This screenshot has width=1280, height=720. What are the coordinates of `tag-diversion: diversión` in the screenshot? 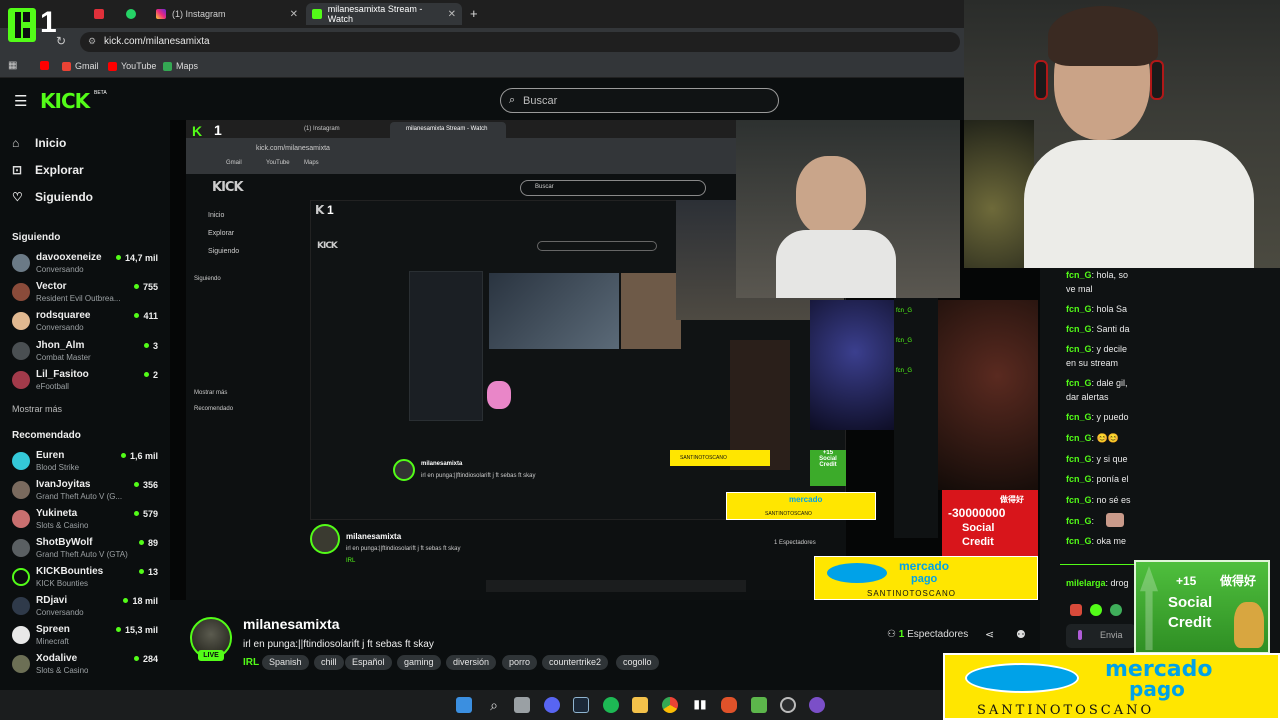 It's located at (471, 662).